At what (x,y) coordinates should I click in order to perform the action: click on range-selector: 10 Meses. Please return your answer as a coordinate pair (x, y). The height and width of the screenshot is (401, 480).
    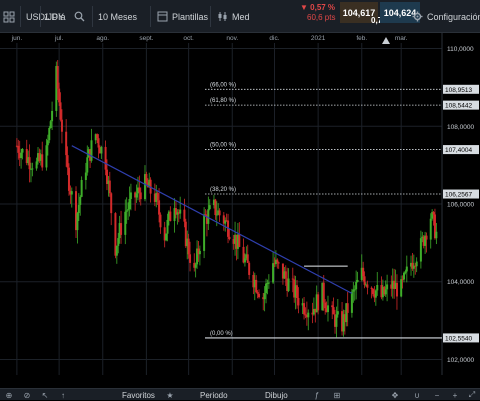
    Looking at the image, I should click on (117, 16).